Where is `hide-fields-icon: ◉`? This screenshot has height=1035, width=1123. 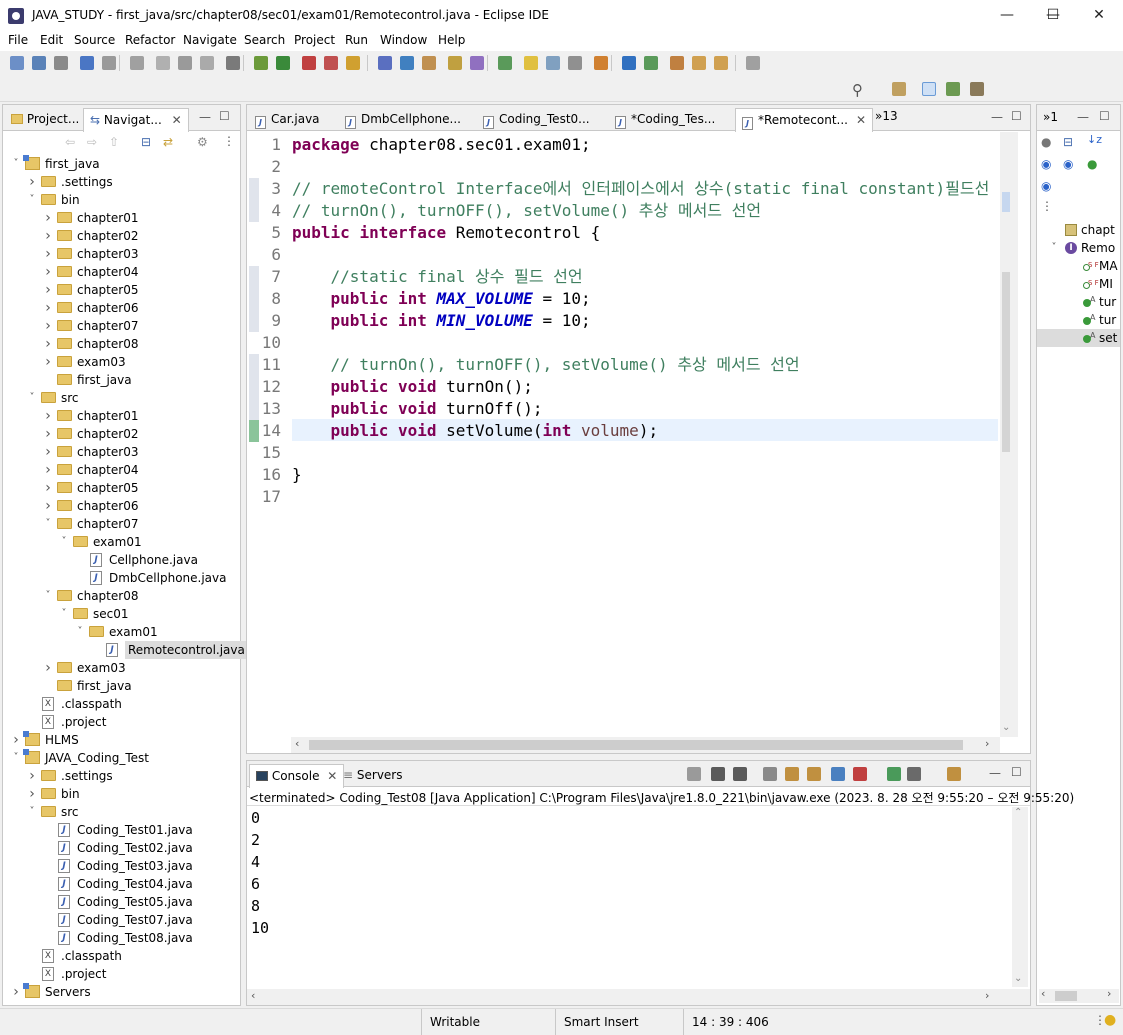 hide-fields-icon: ◉ is located at coordinates (1046, 164).